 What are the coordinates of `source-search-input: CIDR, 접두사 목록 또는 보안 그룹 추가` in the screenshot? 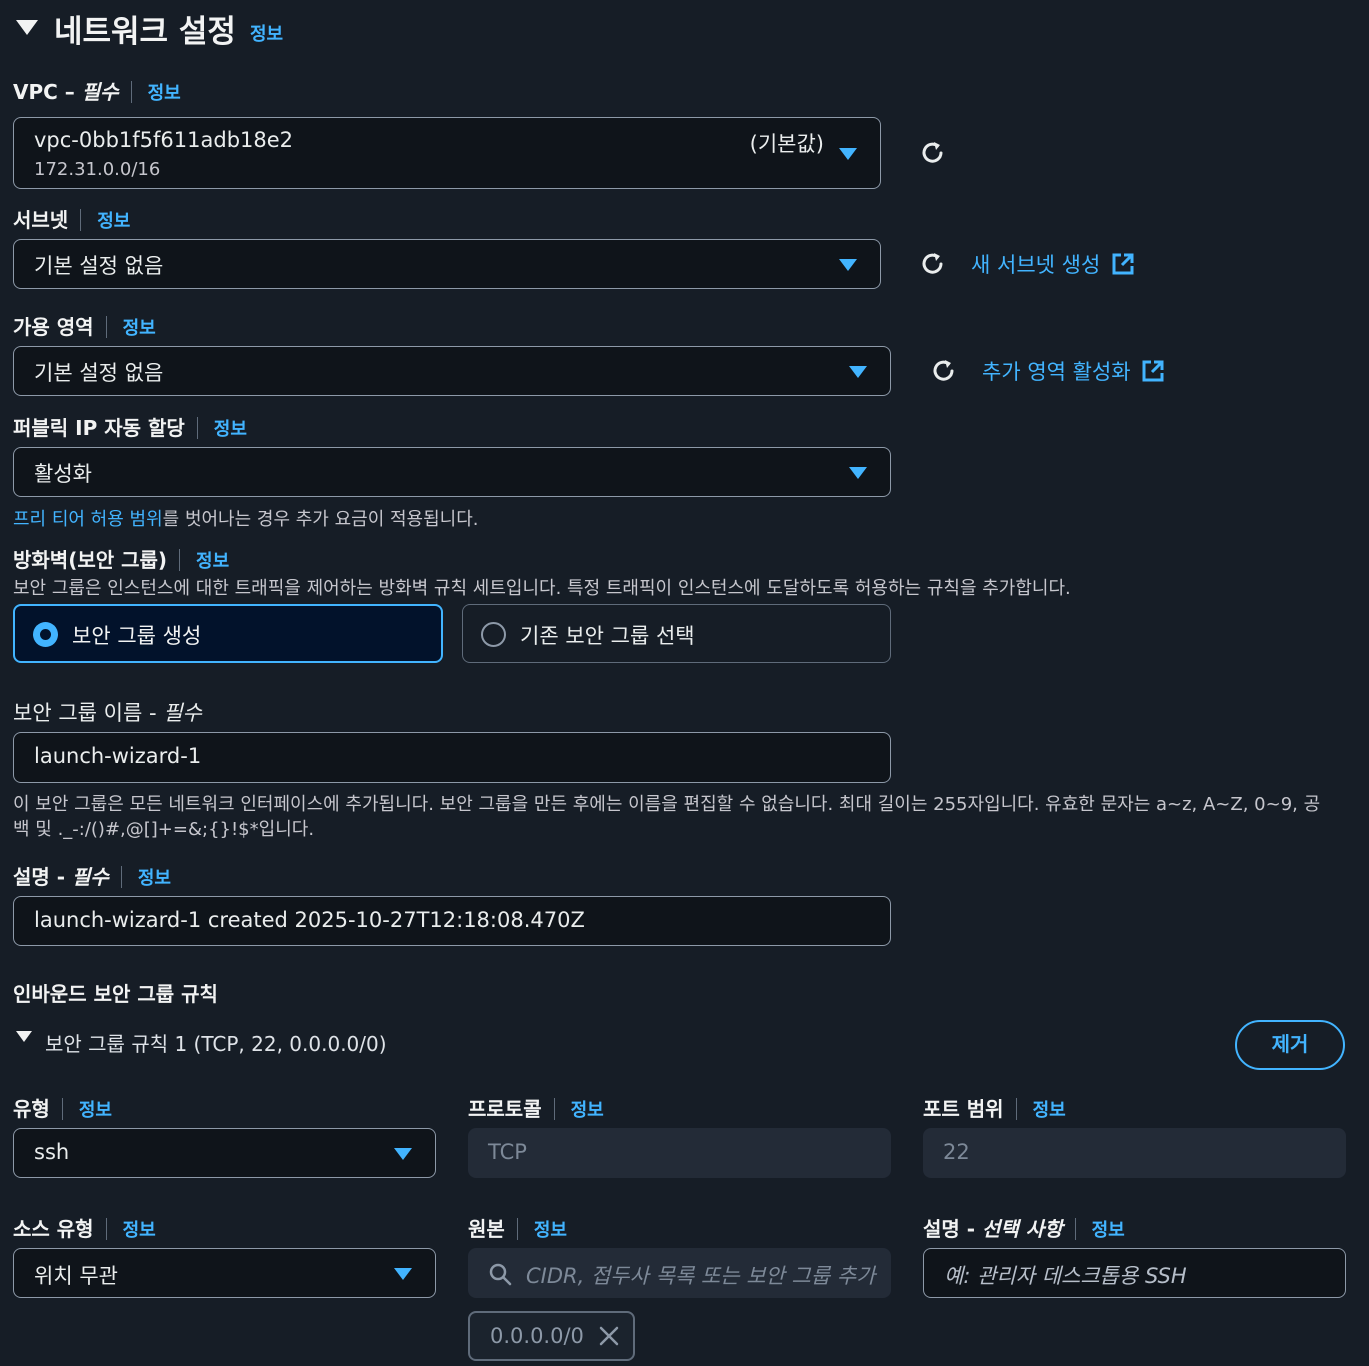 It's located at (679, 1273).